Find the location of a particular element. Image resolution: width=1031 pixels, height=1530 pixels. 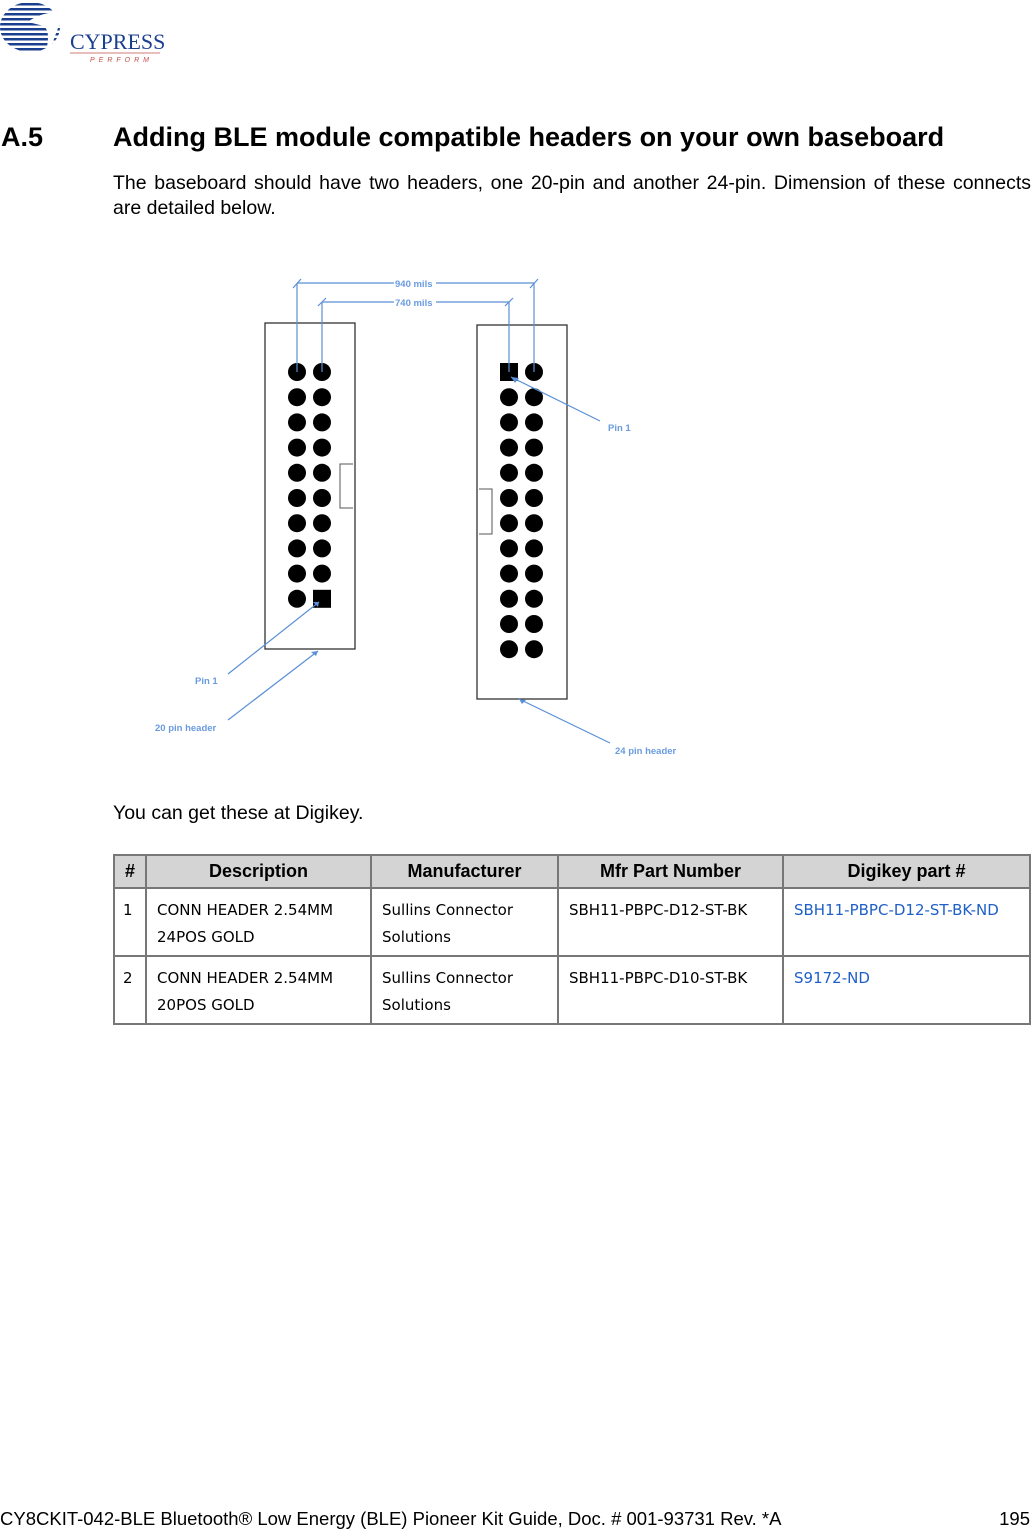

header-24-key-notch is located at coordinates (486, 511).